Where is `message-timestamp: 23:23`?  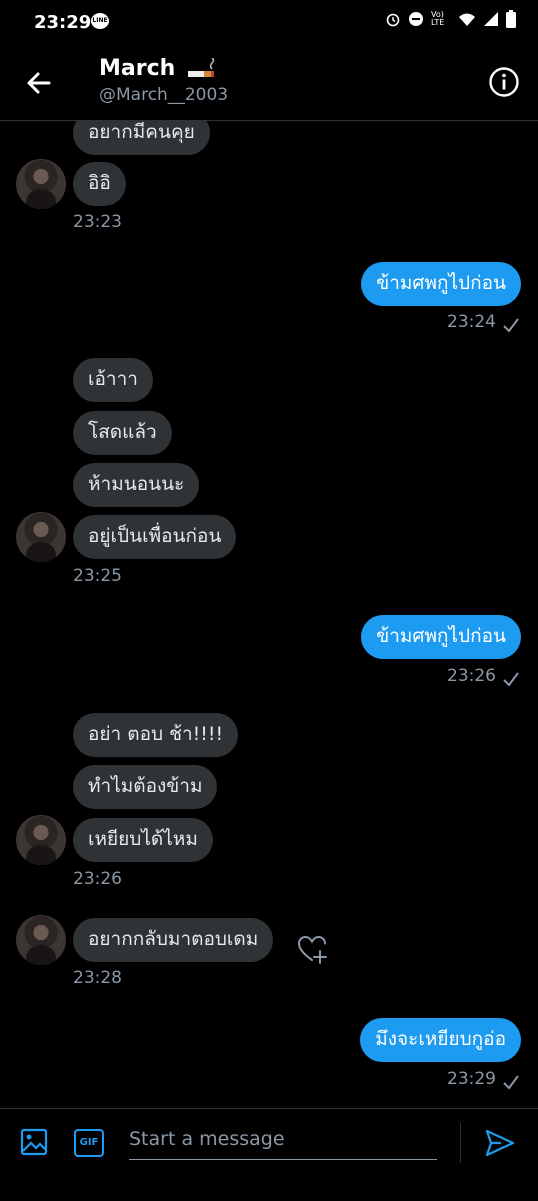 message-timestamp: 23:23 is located at coordinates (97, 222).